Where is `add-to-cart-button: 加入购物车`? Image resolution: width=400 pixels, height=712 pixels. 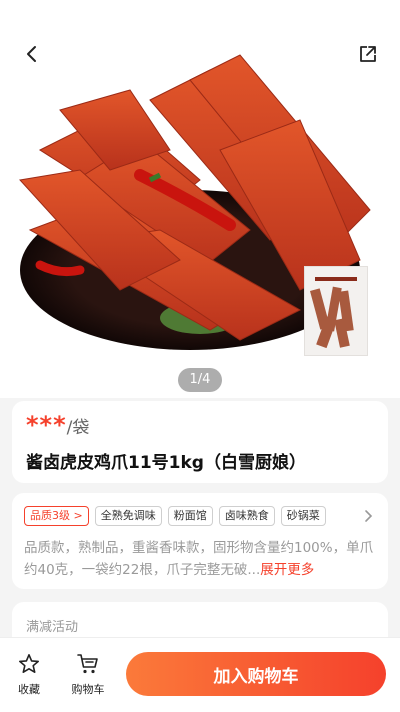 add-to-cart-button: 加入购物车 is located at coordinates (256, 674).